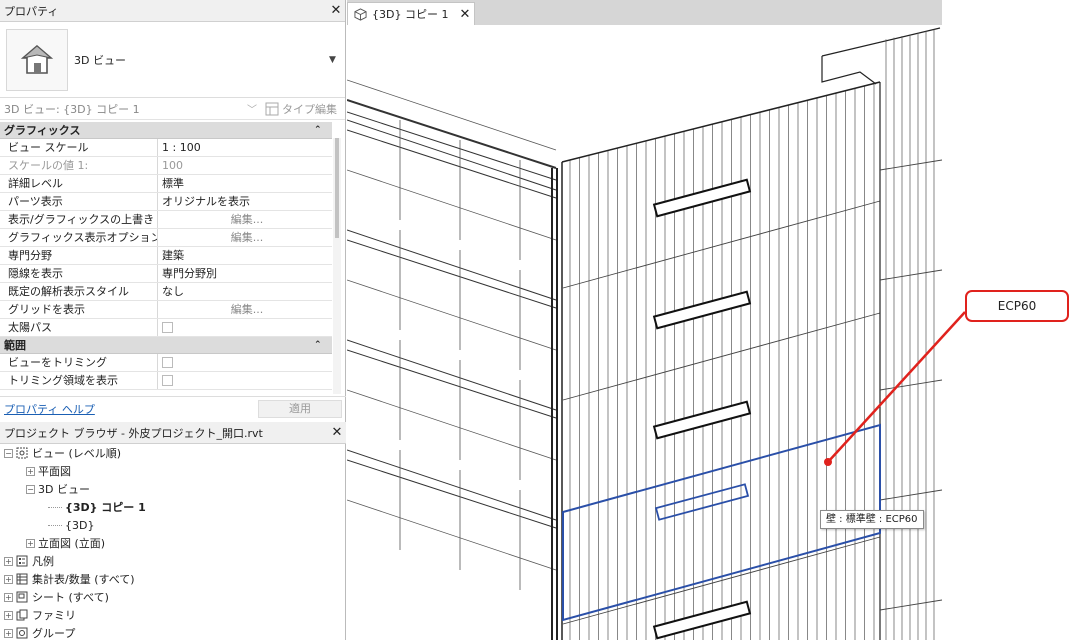 The image size is (1069, 642). Describe the element at coordinates (133, 433) in the screenshot. I see `project-browser-title: プロジェクト ブラウザ - 外皮プロジェクト_開口.rvt` at that location.